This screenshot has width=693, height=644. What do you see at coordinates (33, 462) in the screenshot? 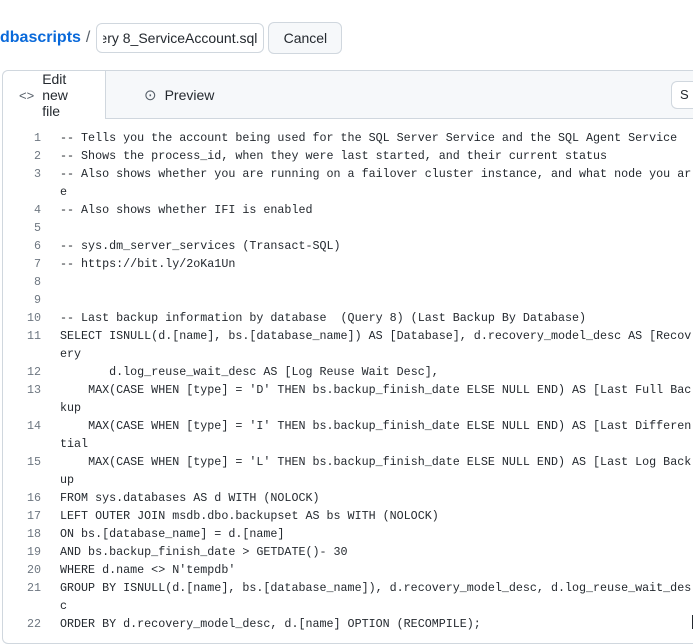
I see `line-number: 15` at bounding box center [33, 462].